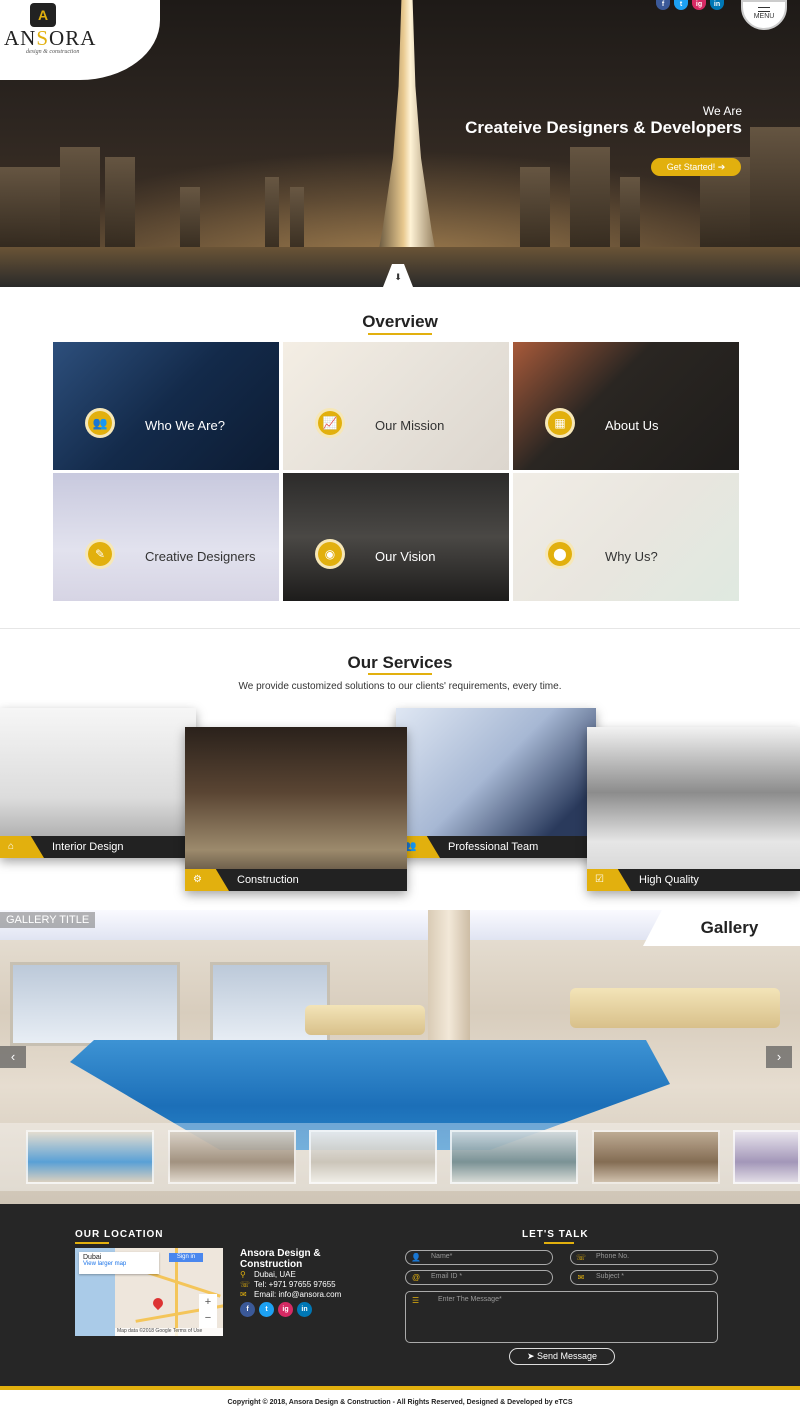 The width and height of the screenshot is (800, 1411). I want to click on tile-about-us: ▦ About Us, so click(626, 406).